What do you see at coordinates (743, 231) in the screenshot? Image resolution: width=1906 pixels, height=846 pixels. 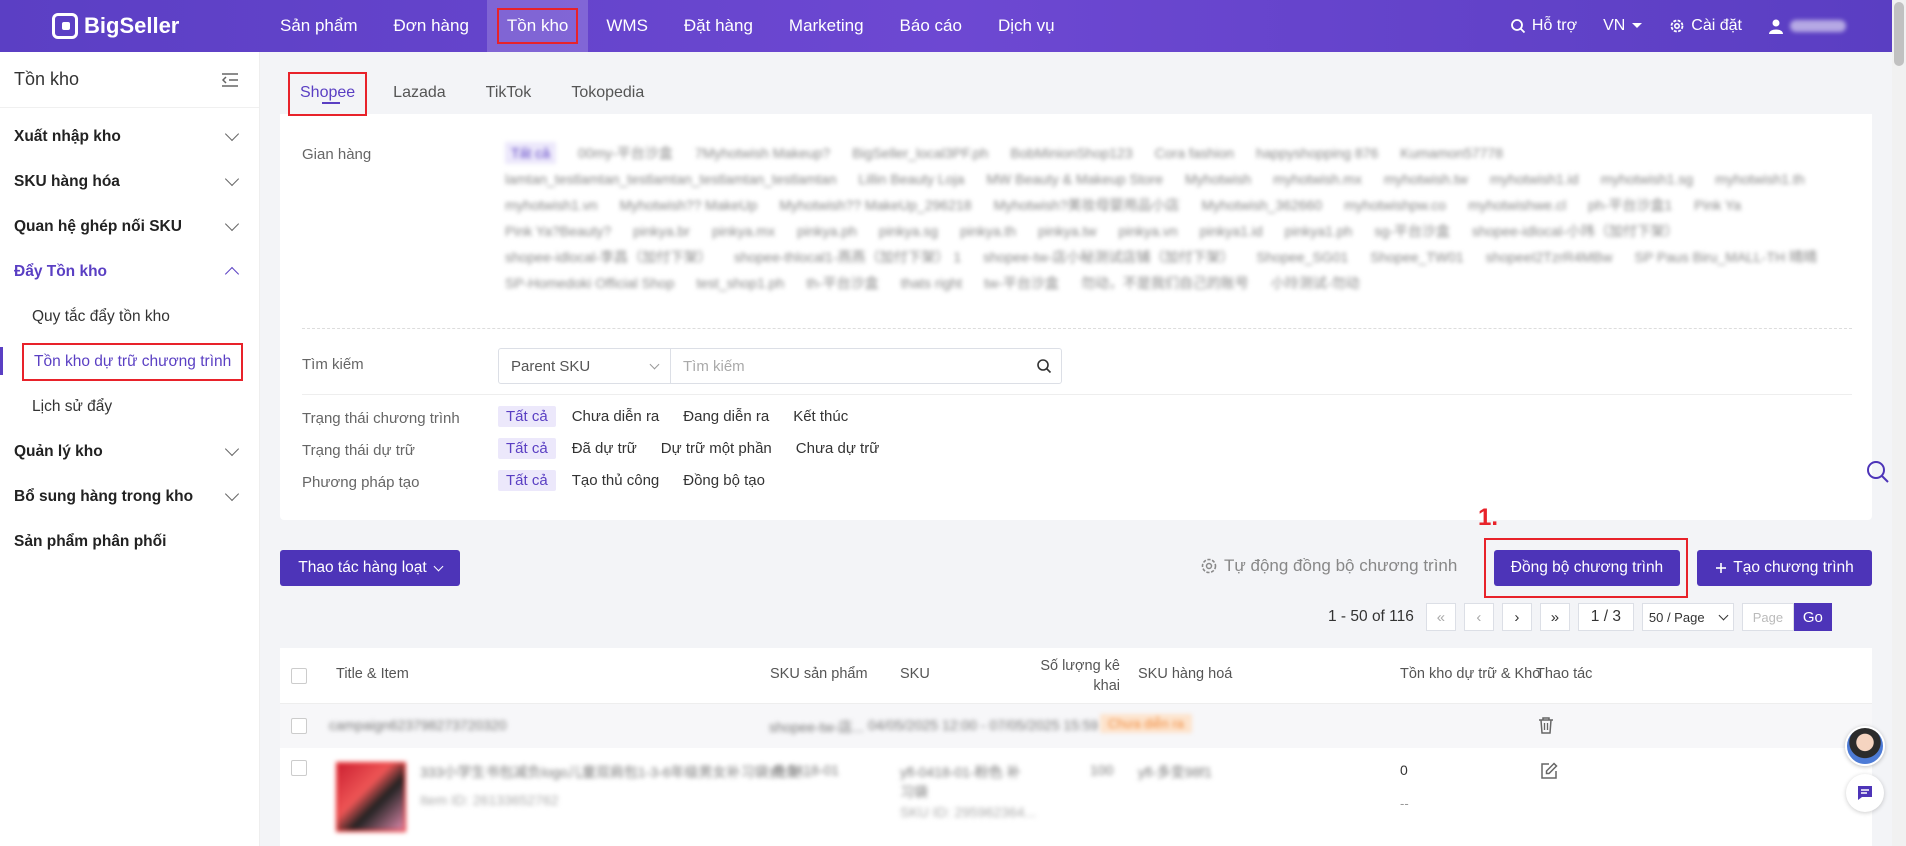 I see `store-option: pinkya.mx` at bounding box center [743, 231].